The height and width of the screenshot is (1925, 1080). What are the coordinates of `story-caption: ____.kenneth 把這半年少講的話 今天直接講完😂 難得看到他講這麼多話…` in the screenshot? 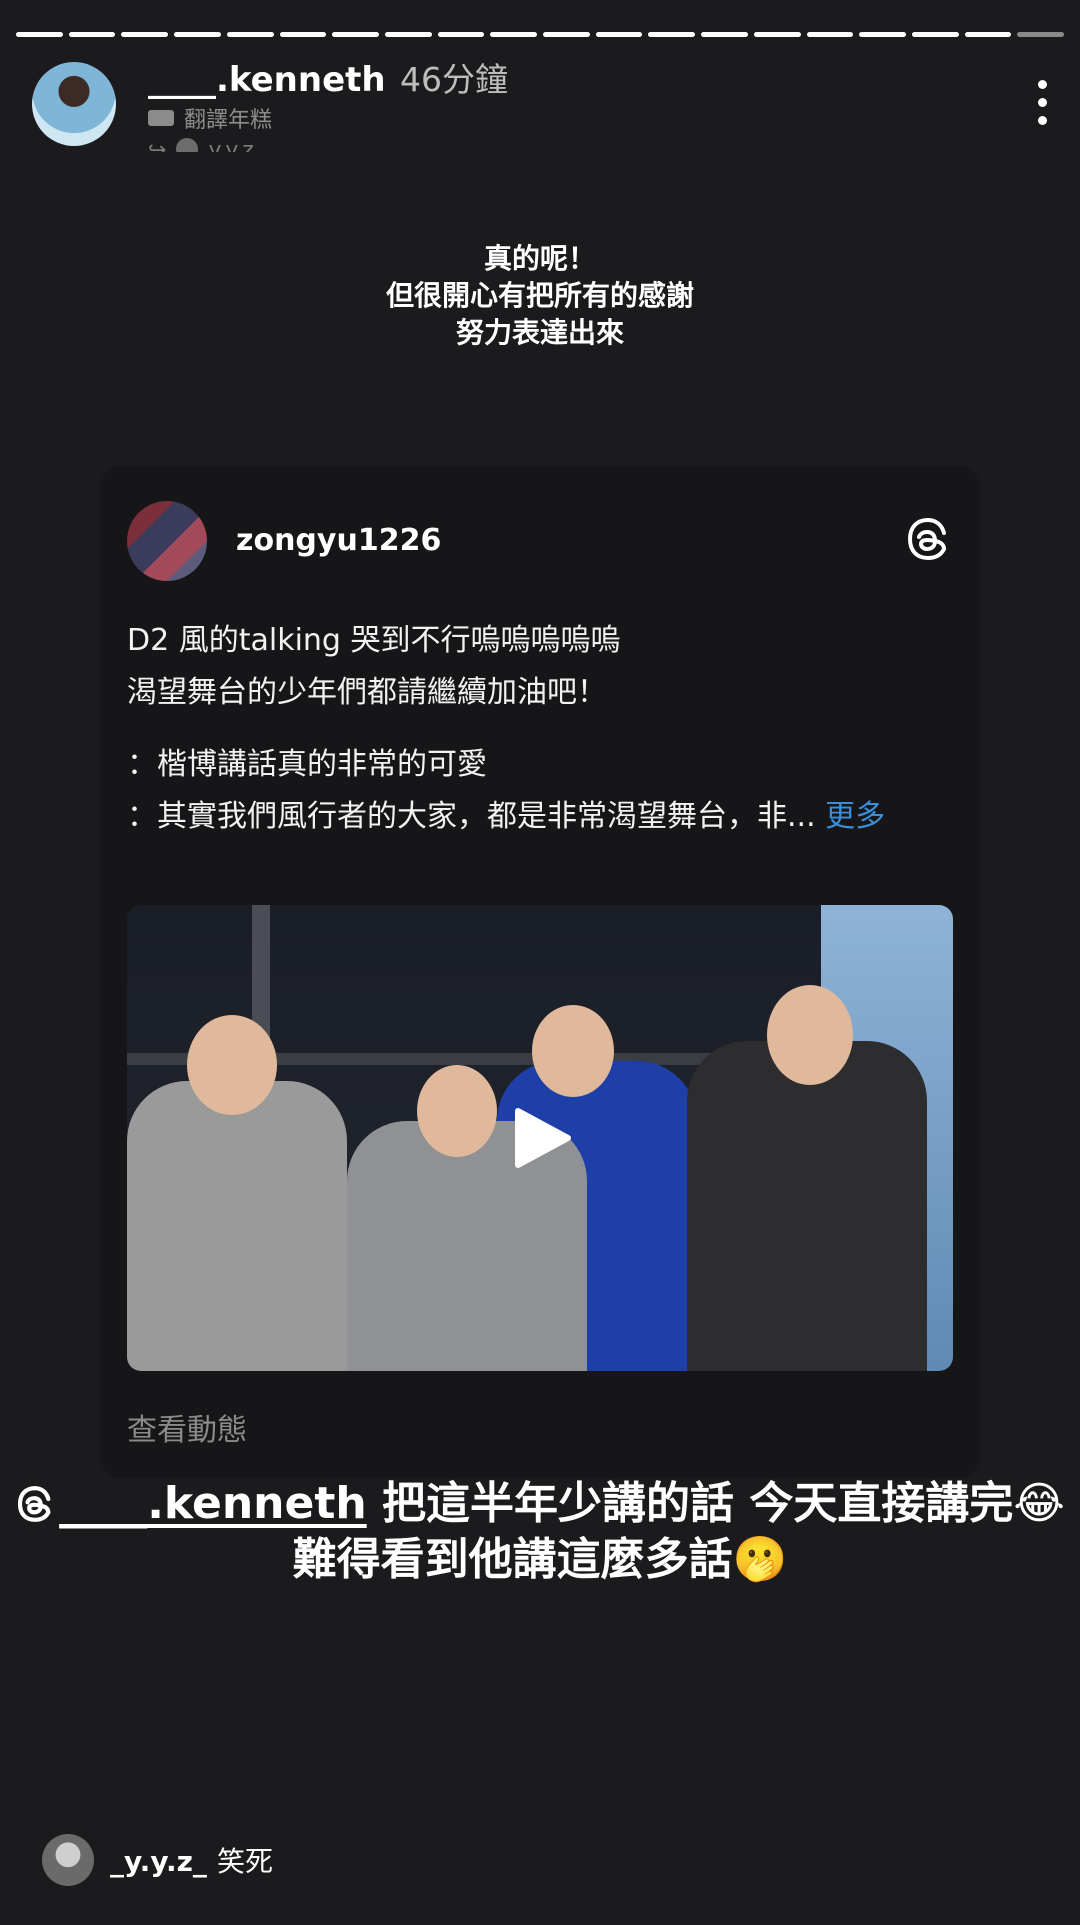 It's located at (540, 1532).